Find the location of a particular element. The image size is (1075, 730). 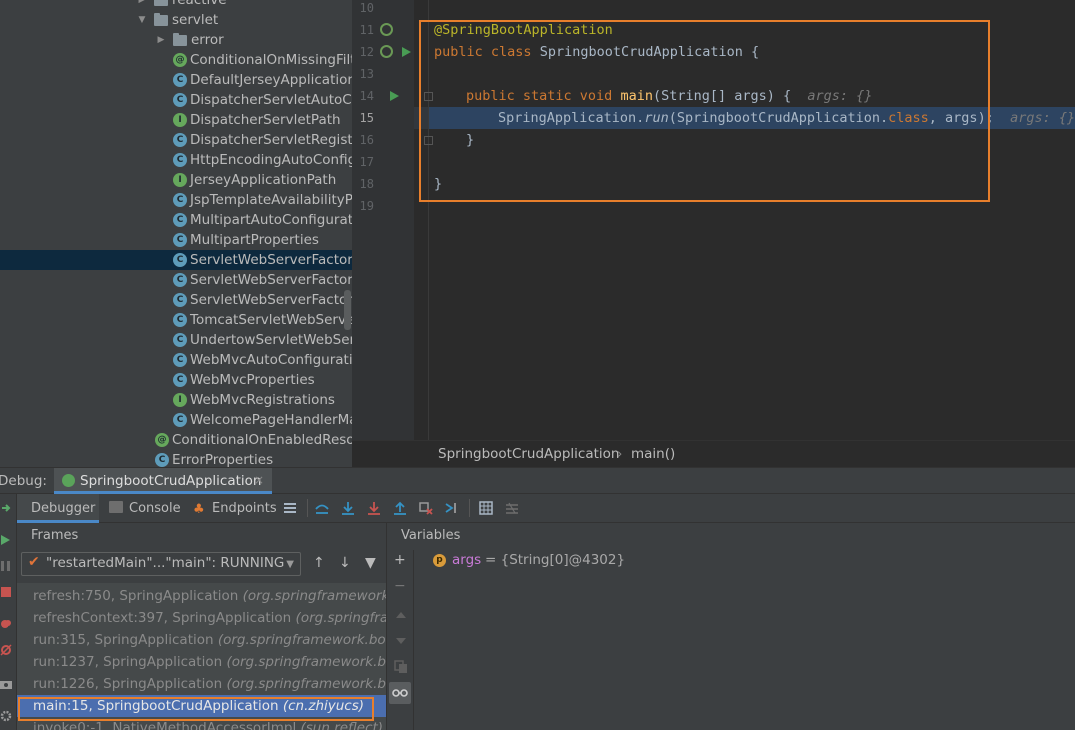

resume-icon is located at coordinates (6, 540).